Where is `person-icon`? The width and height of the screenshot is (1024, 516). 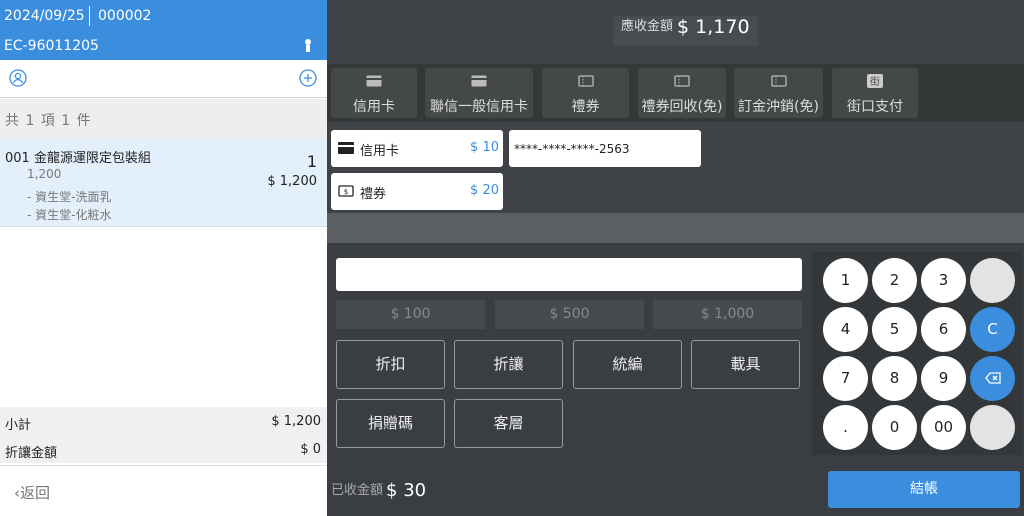 person-icon is located at coordinates (308, 45).